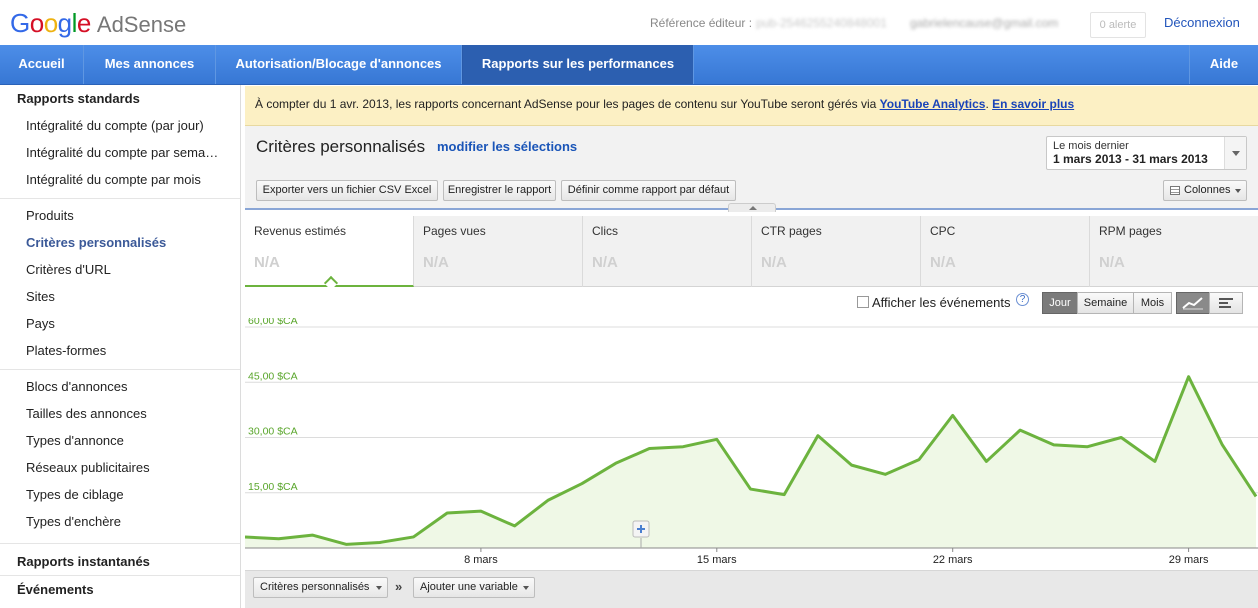 The width and height of the screenshot is (1258, 608). I want to click on sidebar-item-ad-networks: Réseaux publicitaires, so click(88, 467).